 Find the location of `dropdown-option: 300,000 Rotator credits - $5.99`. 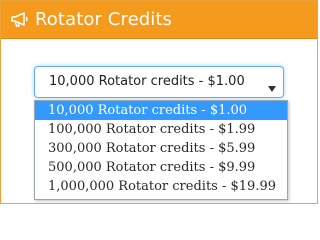

dropdown-option: 300,000 Rotator credits - $5.99 is located at coordinates (161, 148).